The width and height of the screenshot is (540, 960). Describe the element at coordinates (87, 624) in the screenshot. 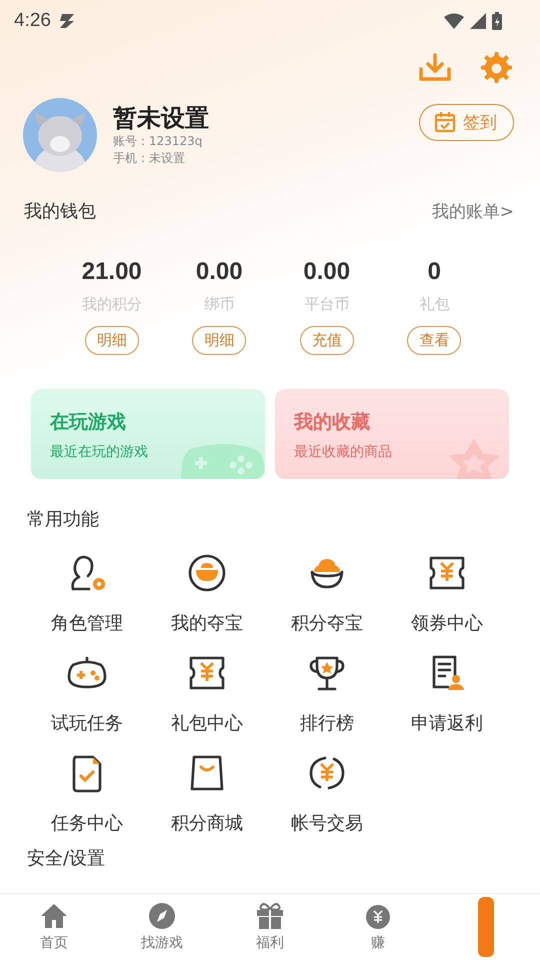

I see `function-label: 角色管理` at that location.